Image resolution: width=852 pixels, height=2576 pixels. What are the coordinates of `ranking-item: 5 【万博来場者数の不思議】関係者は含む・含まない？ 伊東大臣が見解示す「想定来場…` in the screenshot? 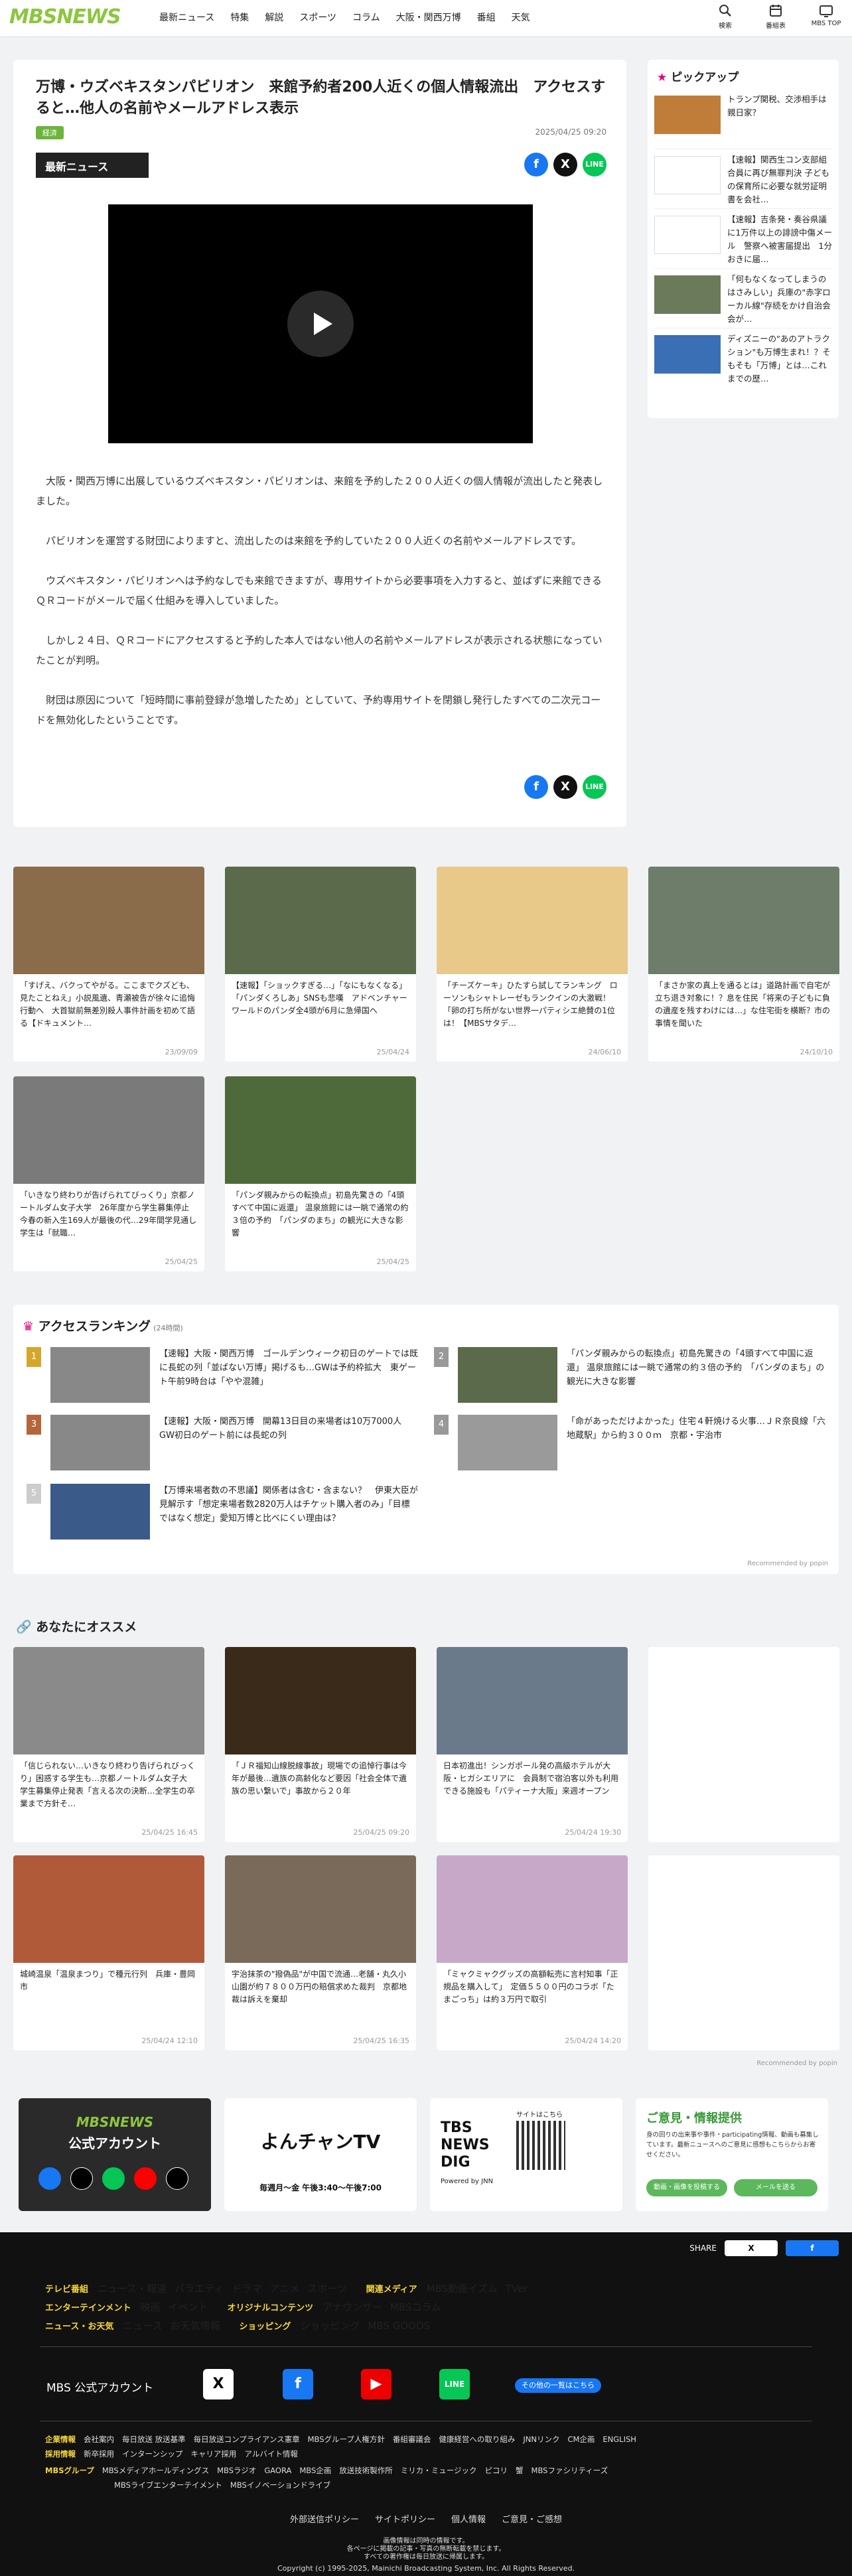 It's located at (222, 1514).